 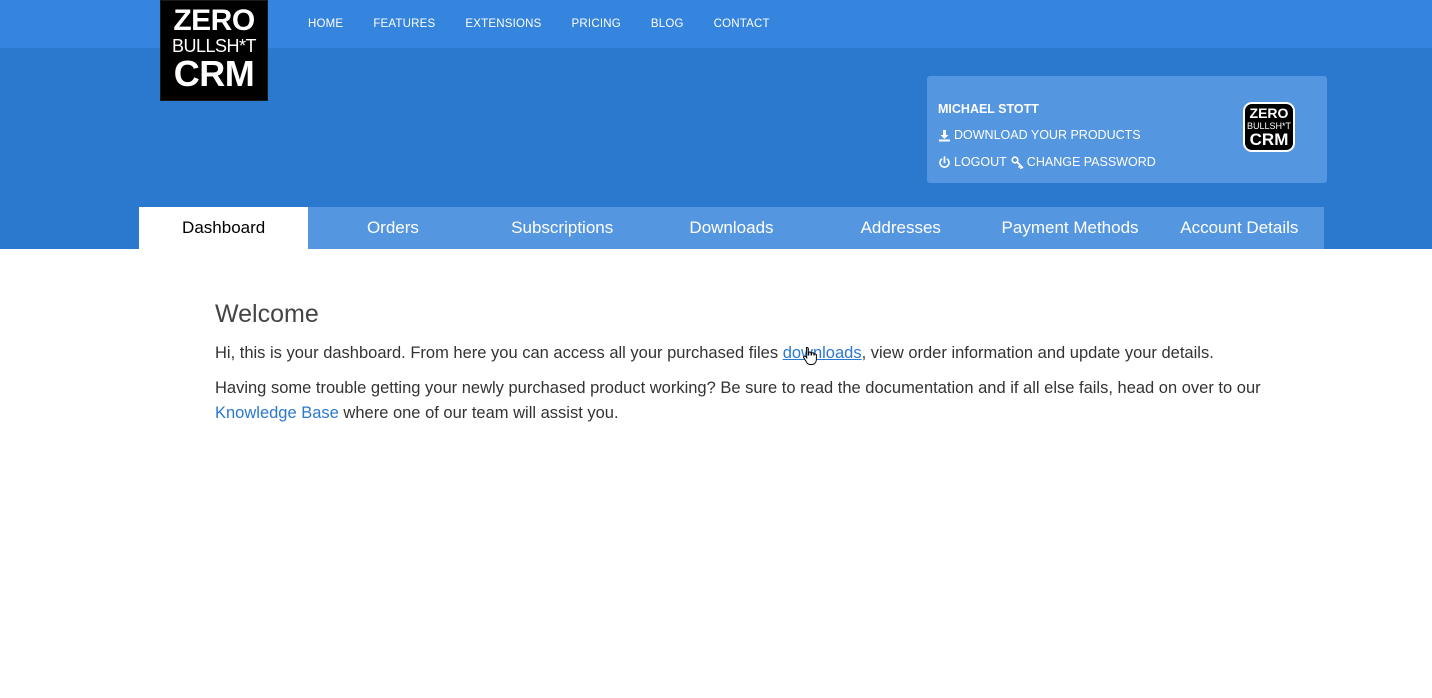 What do you see at coordinates (214, 50) in the screenshot?
I see `site-logo: ZERO BULLSH*T CRM` at bounding box center [214, 50].